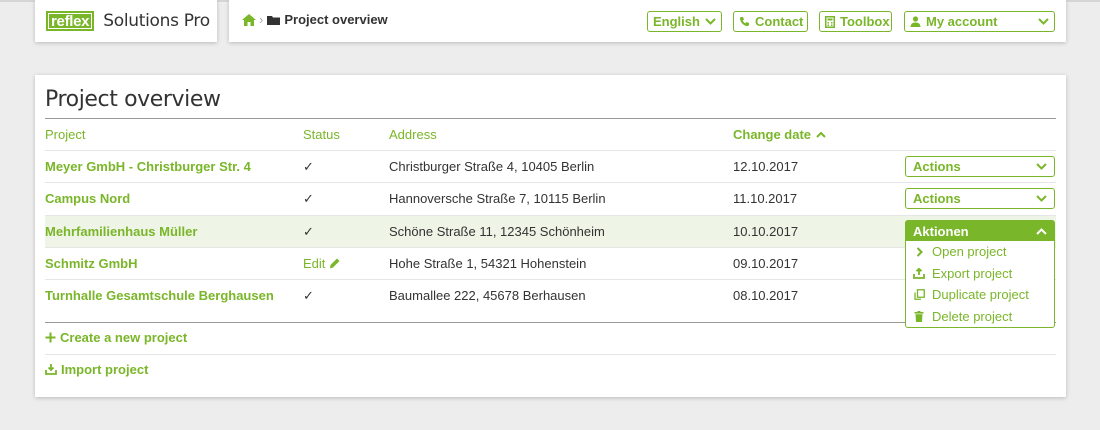  What do you see at coordinates (772, 134) in the screenshot?
I see `change-date-label: Change date` at bounding box center [772, 134].